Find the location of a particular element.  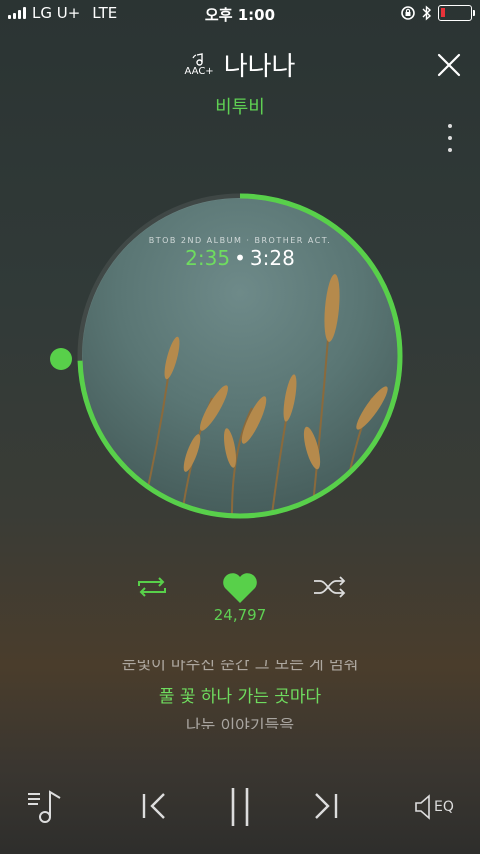

shuffle-icon is located at coordinates (330, 587).